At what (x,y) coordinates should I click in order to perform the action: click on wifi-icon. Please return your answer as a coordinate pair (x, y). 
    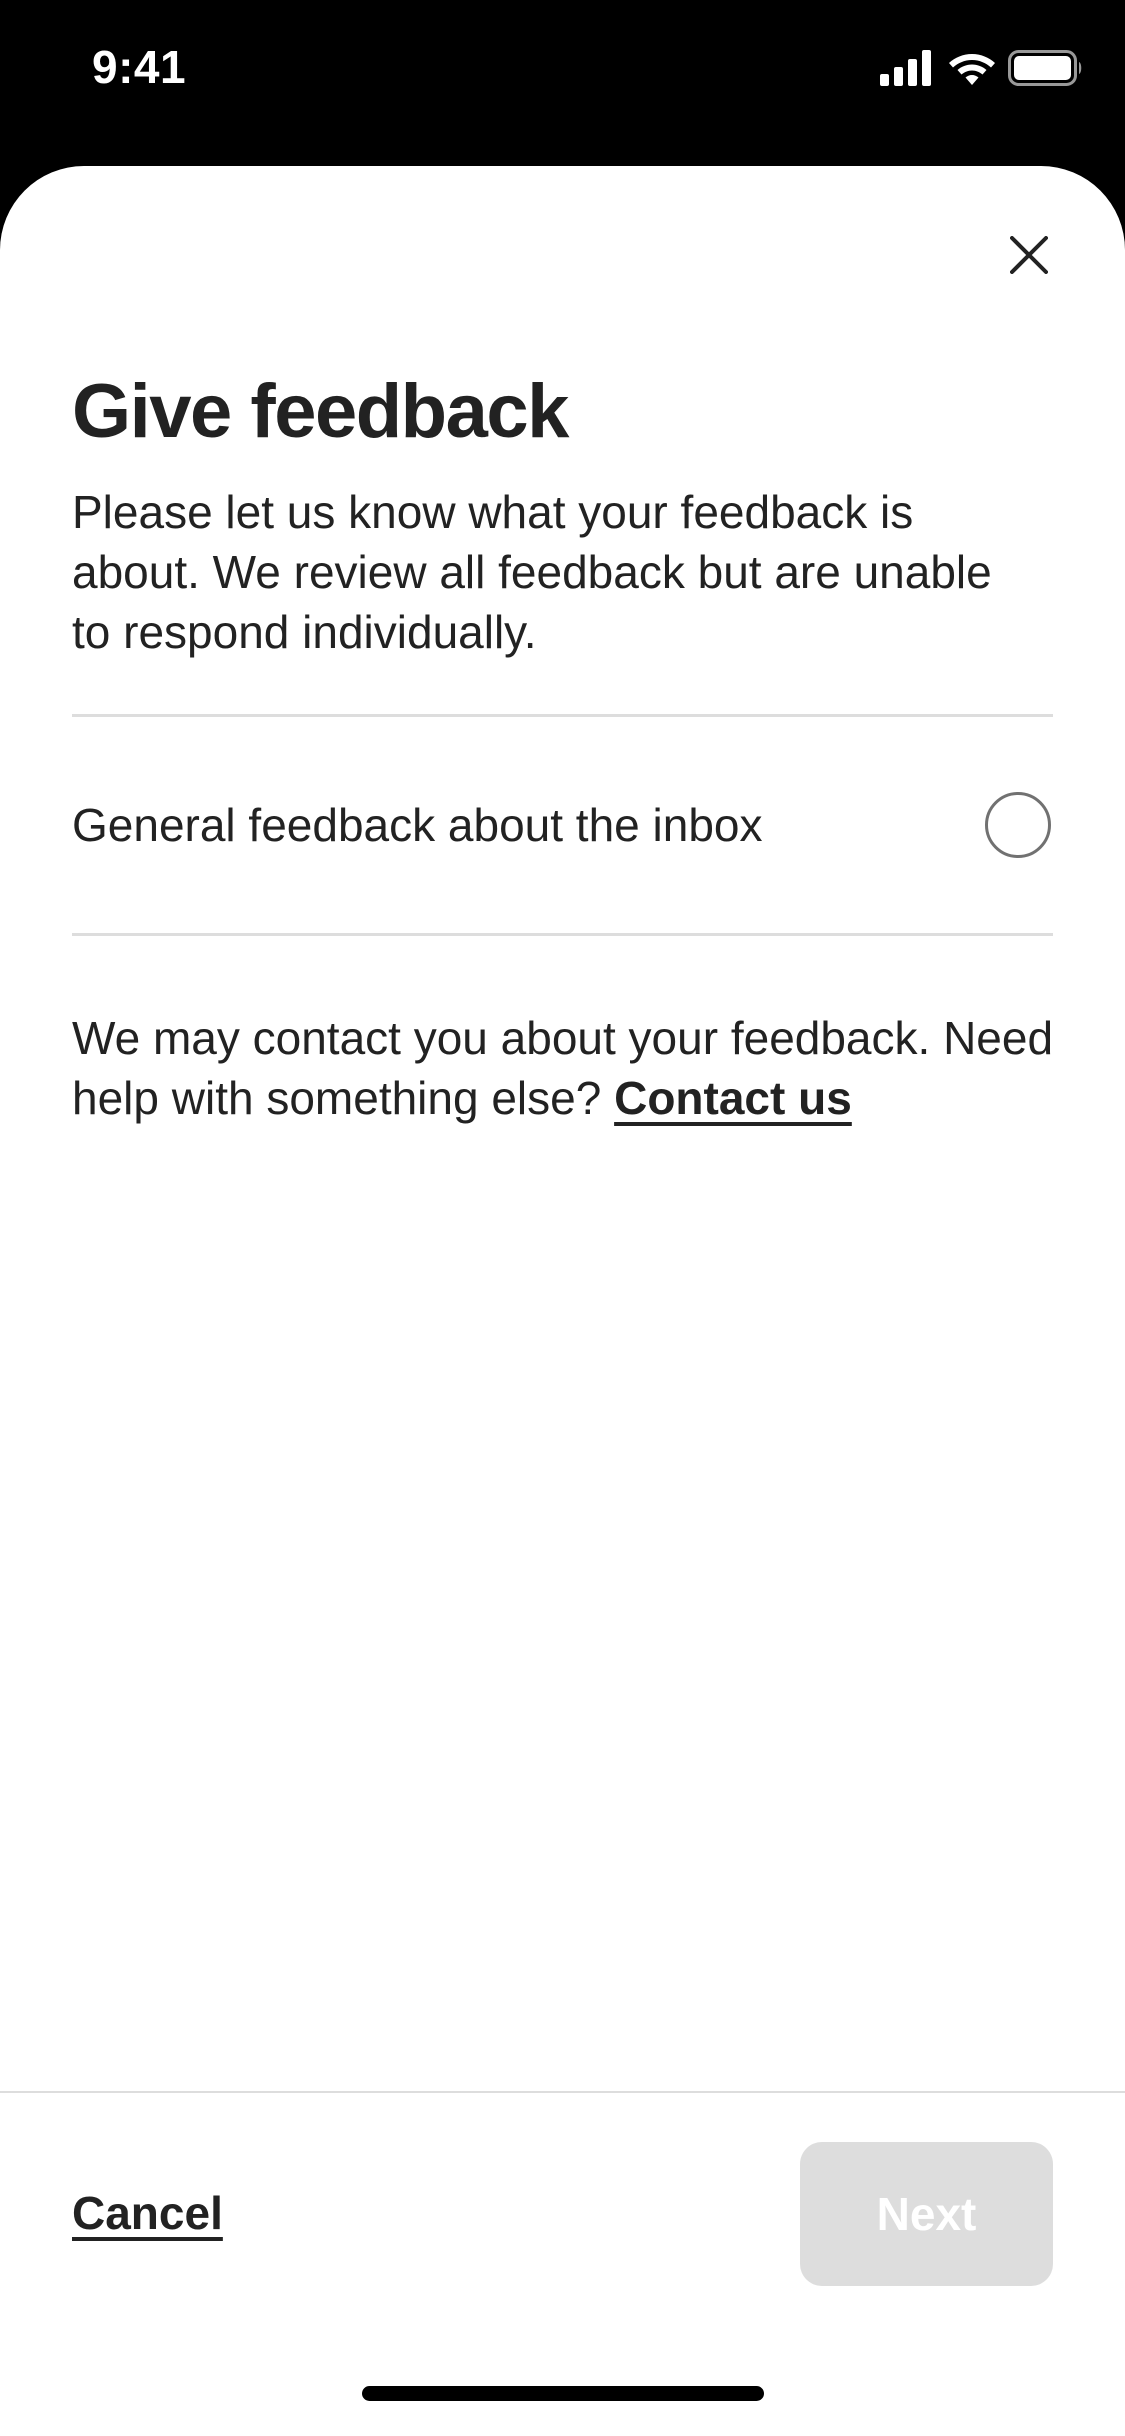
    Looking at the image, I should click on (972, 69).